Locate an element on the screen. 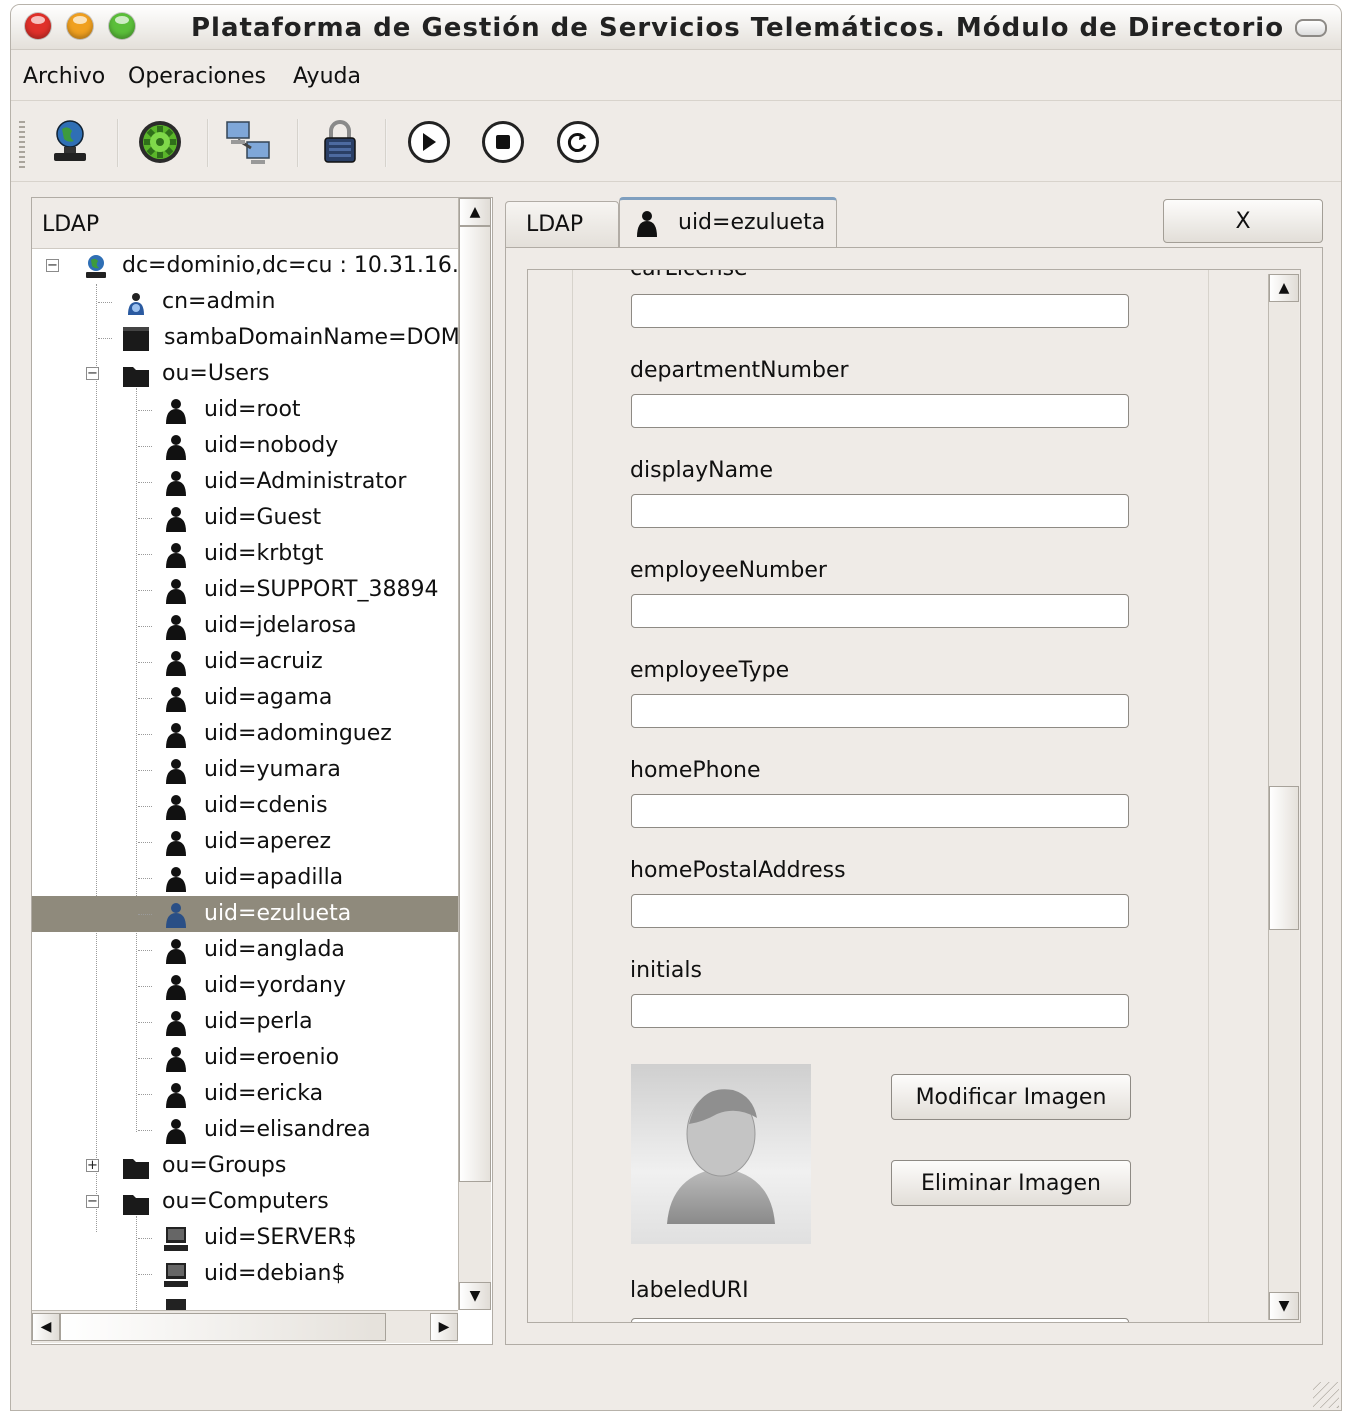  expand-toggle: + is located at coordinates (92, 1165).